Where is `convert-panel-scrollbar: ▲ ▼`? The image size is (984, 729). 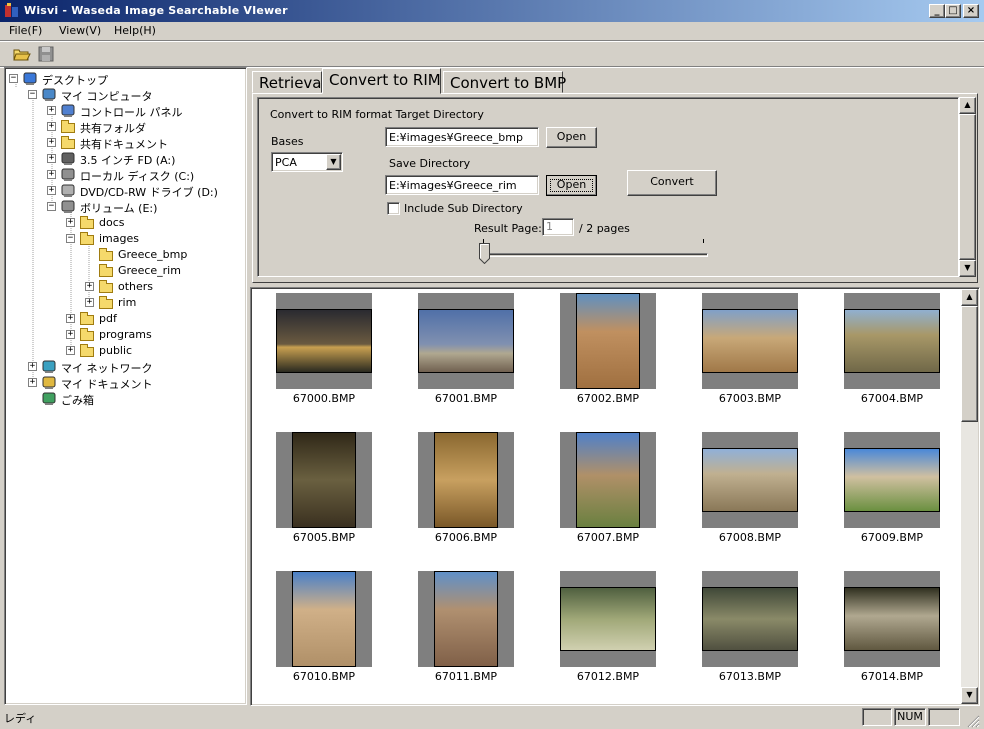
convert-panel-scrollbar: ▲ ▼ is located at coordinates (967, 187).